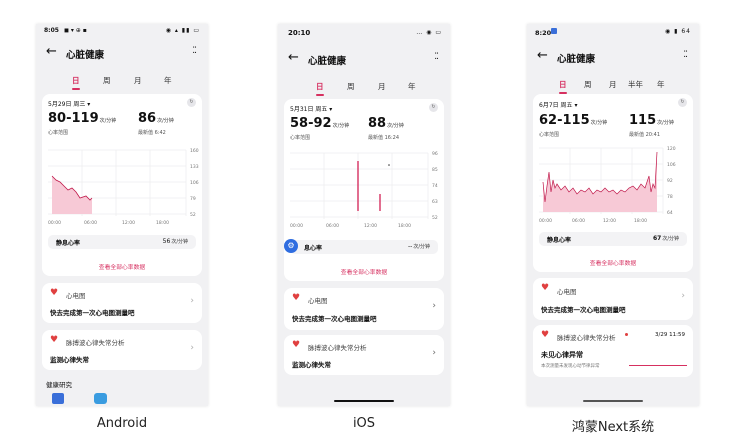 The height and width of the screenshot is (442, 743). What do you see at coordinates (670, 213) in the screenshot?
I see `y-tick: 64` at bounding box center [670, 213].